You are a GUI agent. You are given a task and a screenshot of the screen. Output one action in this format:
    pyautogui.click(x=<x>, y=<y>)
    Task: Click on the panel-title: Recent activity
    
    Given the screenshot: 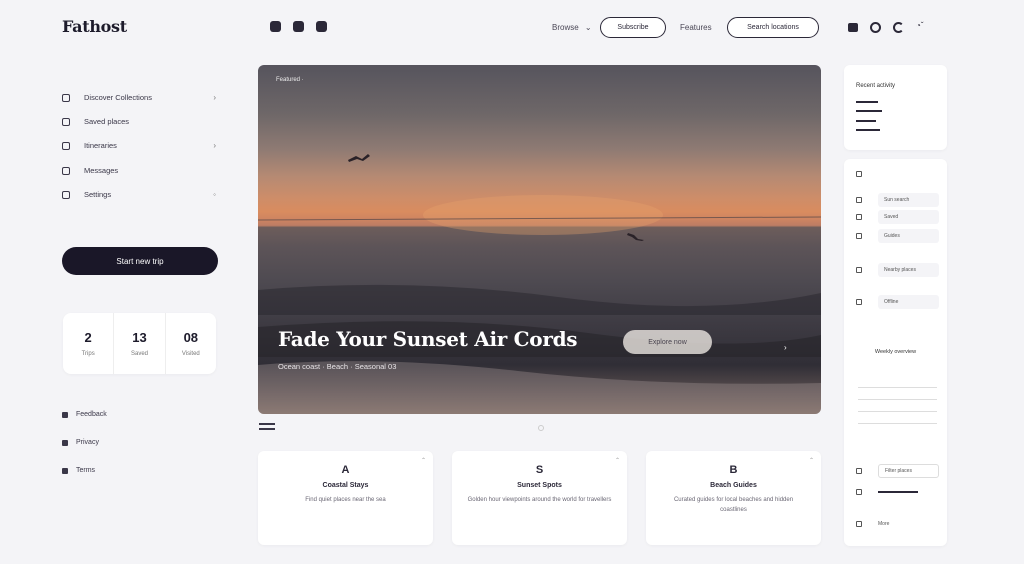 What is the action you would take?
    pyautogui.click(x=876, y=86)
    